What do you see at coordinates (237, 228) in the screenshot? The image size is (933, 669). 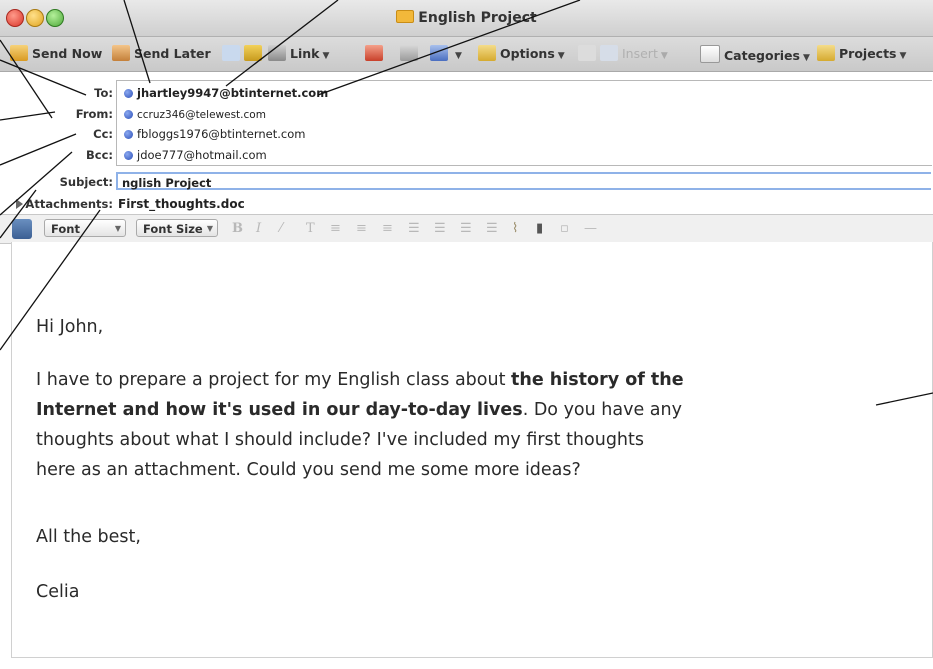 I see `bold-icon: B` at bounding box center [237, 228].